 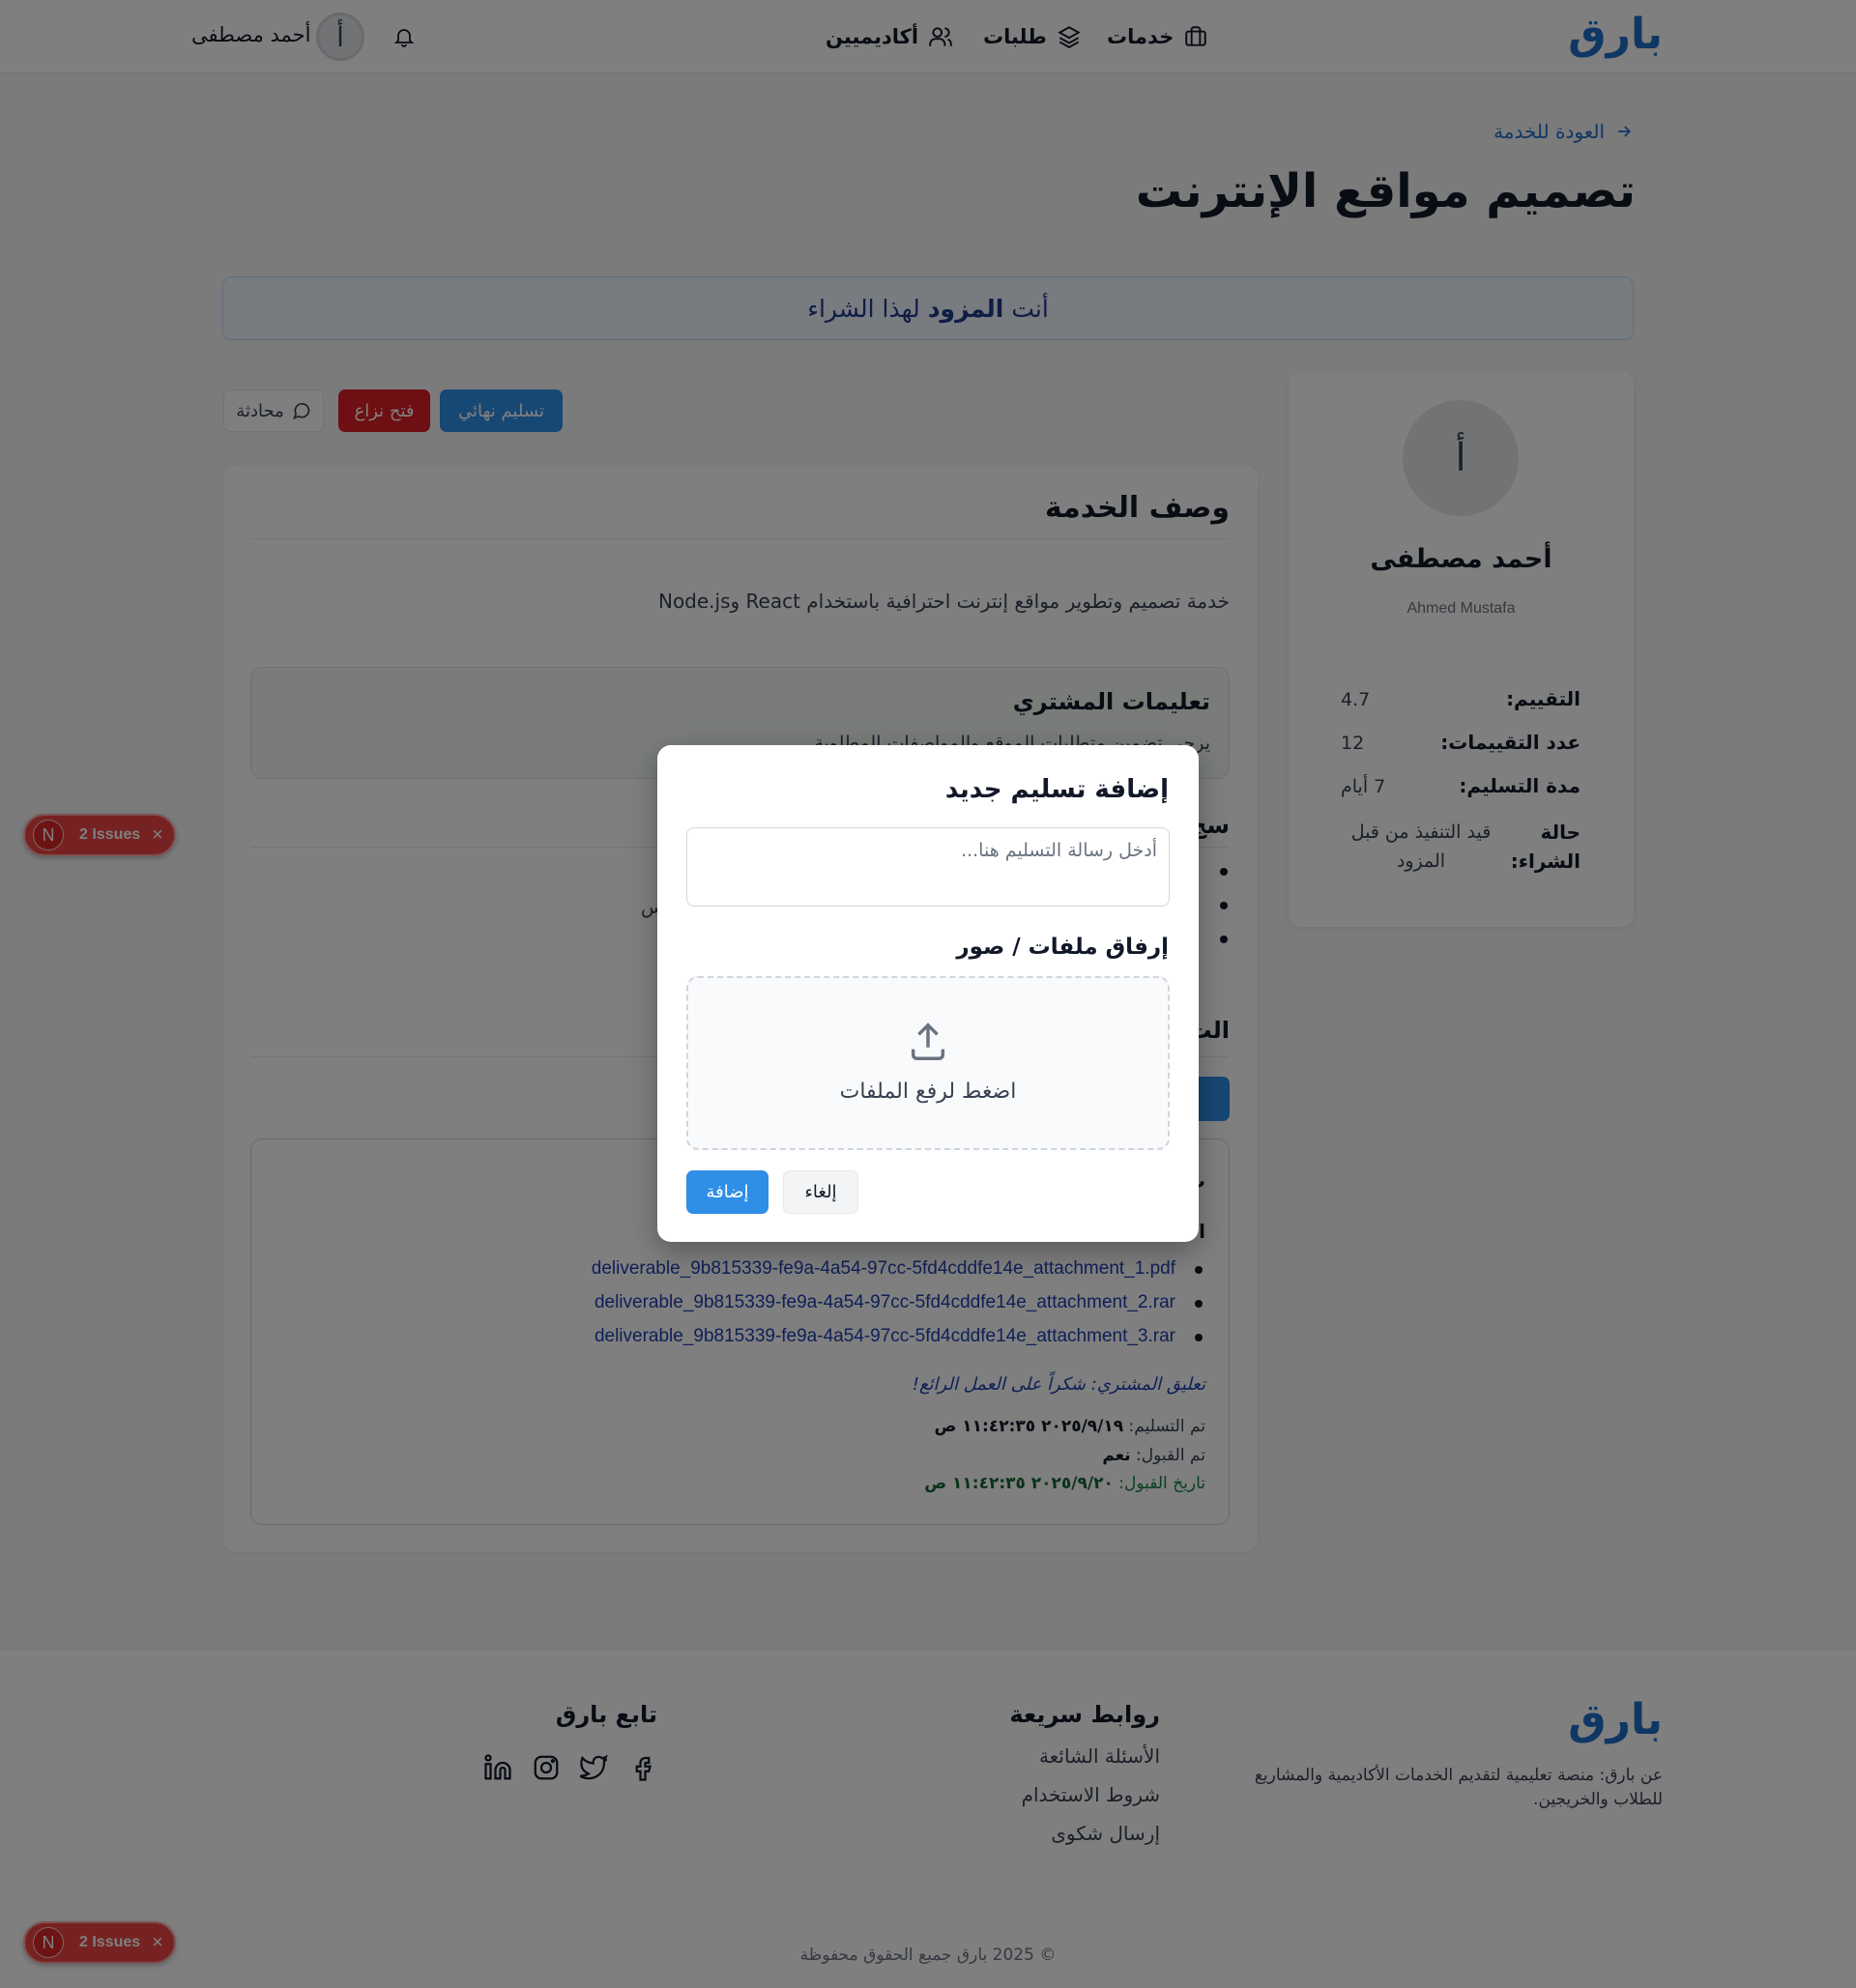 I want to click on modal-cancel-button: إلغاء, so click(x=821, y=1192).